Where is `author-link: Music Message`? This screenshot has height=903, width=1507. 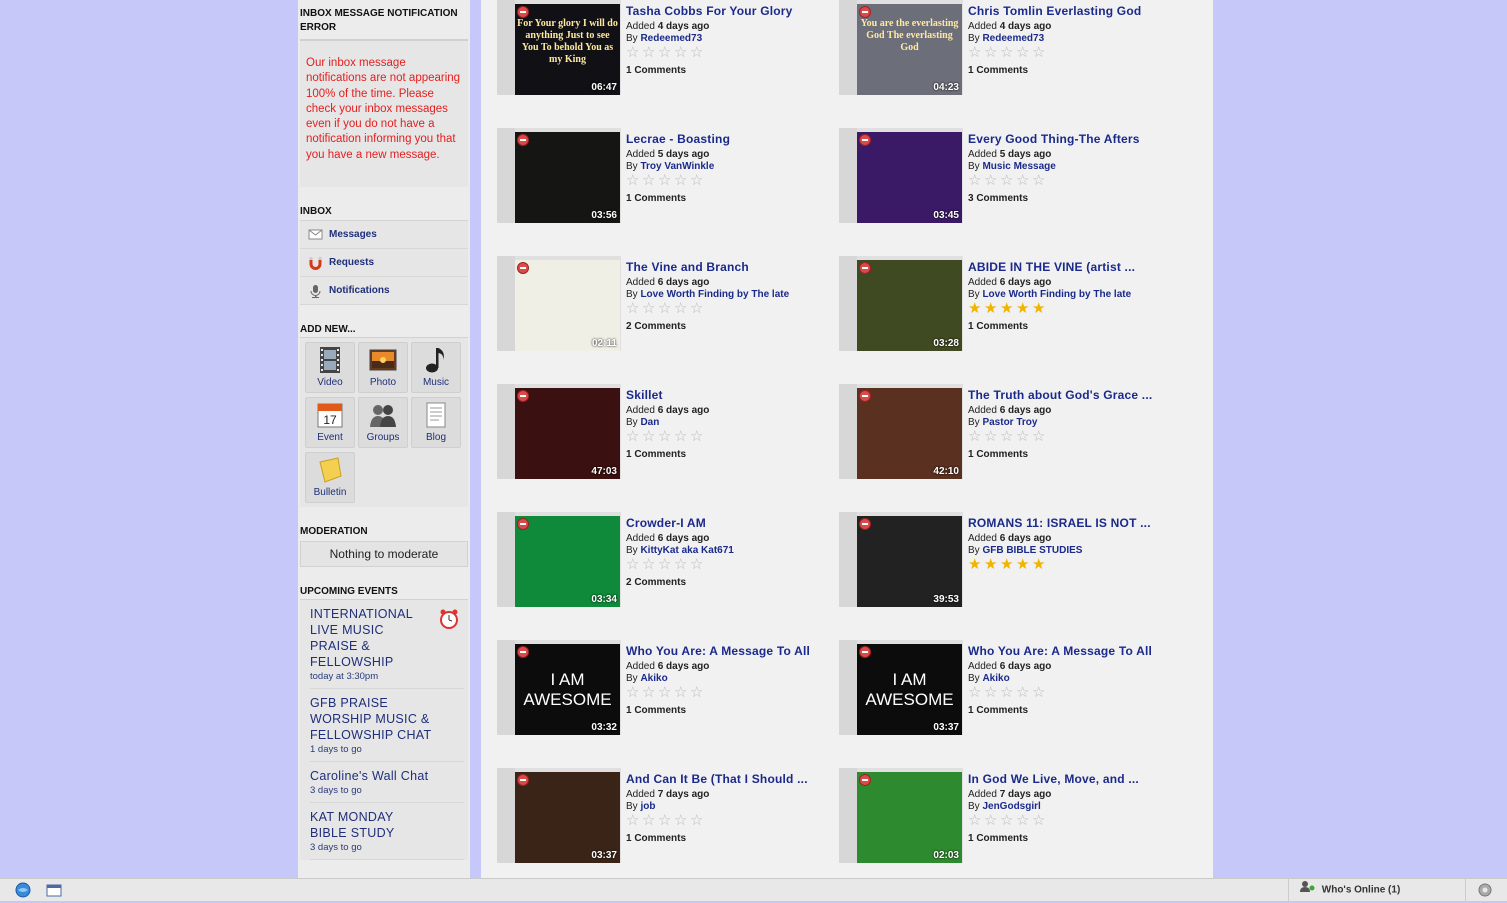
author-link: Music Message is located at coordinates (1018, 166).